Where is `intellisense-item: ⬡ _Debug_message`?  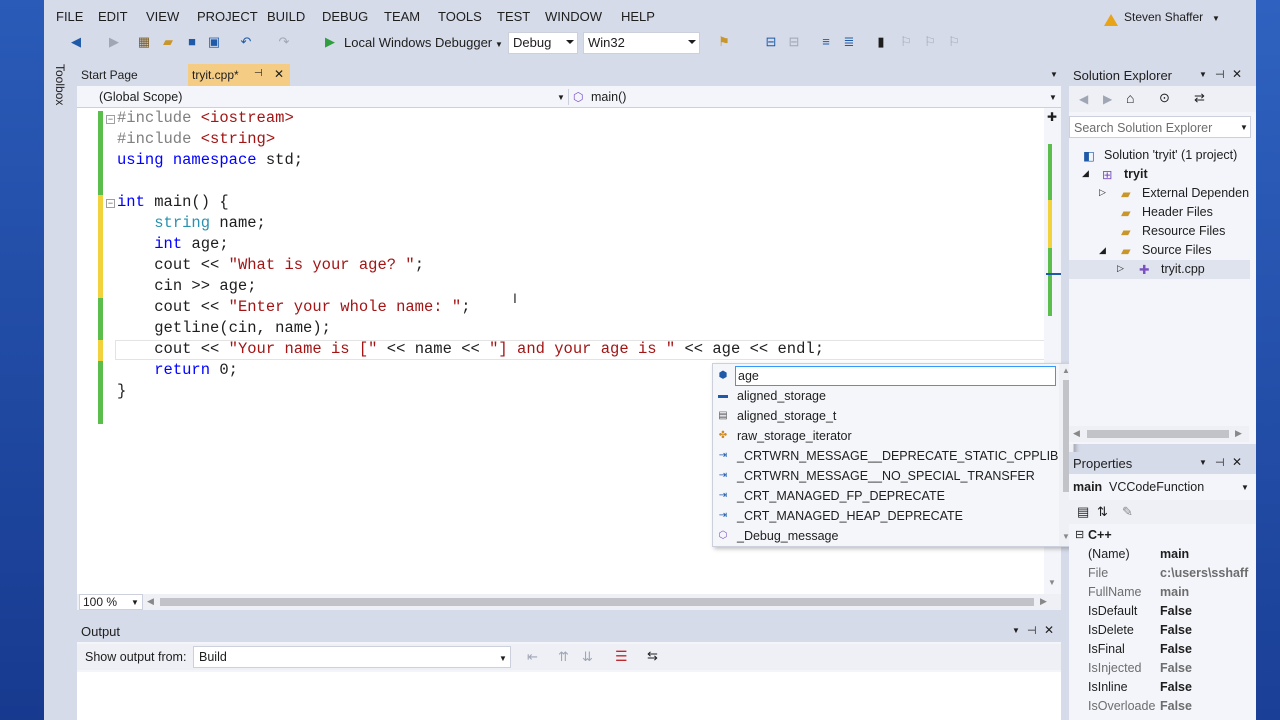 intellisense-item: ⬡ _Debug_message is located at coordinates (885, 536).